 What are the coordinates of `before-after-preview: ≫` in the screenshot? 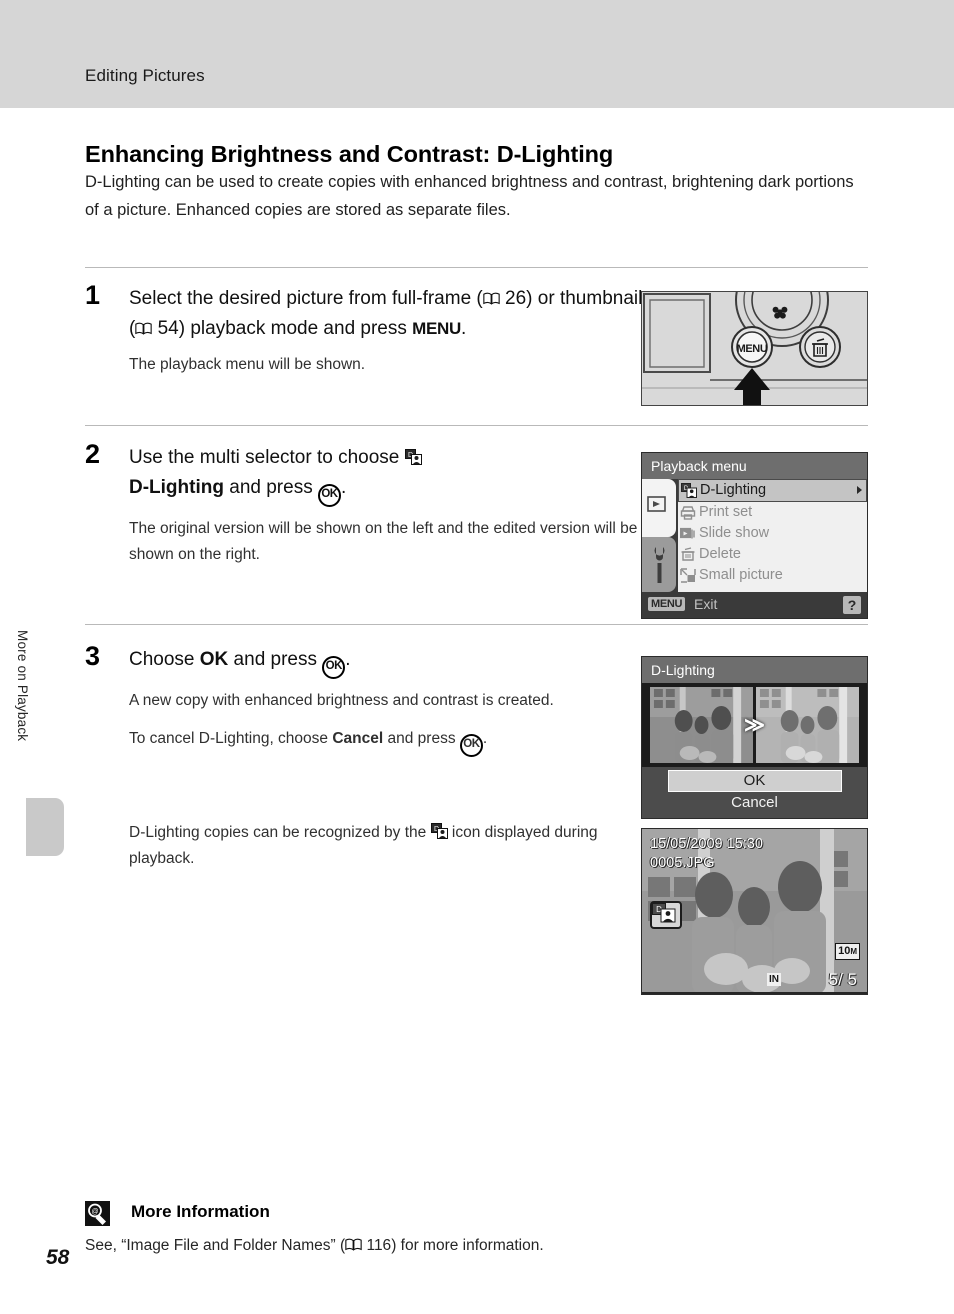 It's located at (754, 725).